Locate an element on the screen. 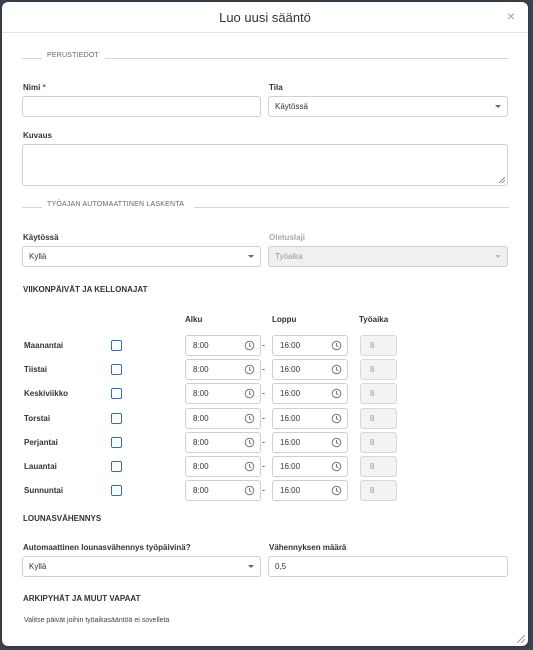  col-end-header: Loppu is located at coordinates (284, 319).